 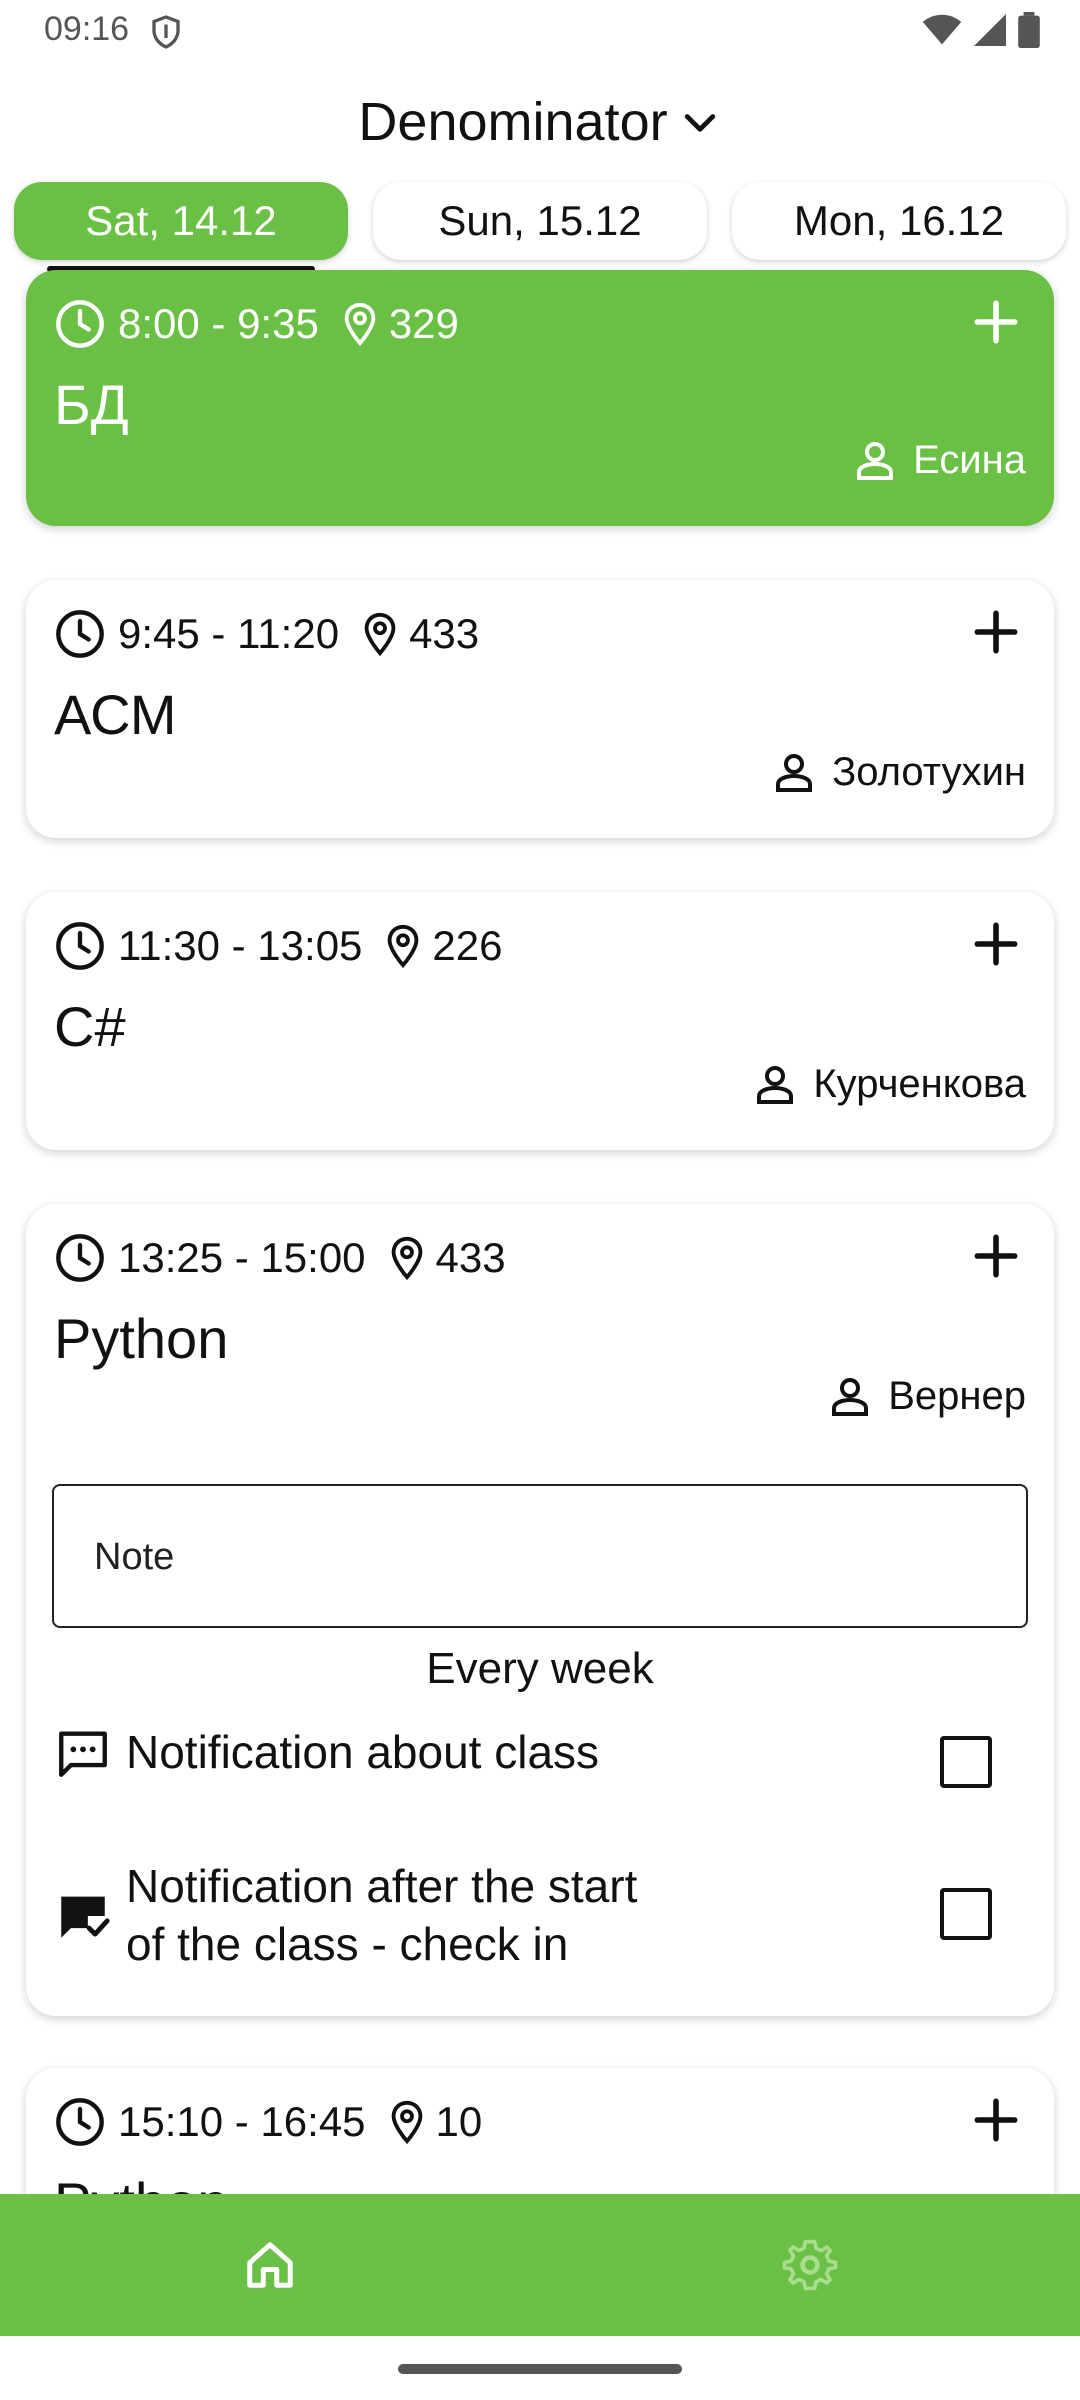 I want to click on status-bar: 09:16, so click(x=540, y=32).